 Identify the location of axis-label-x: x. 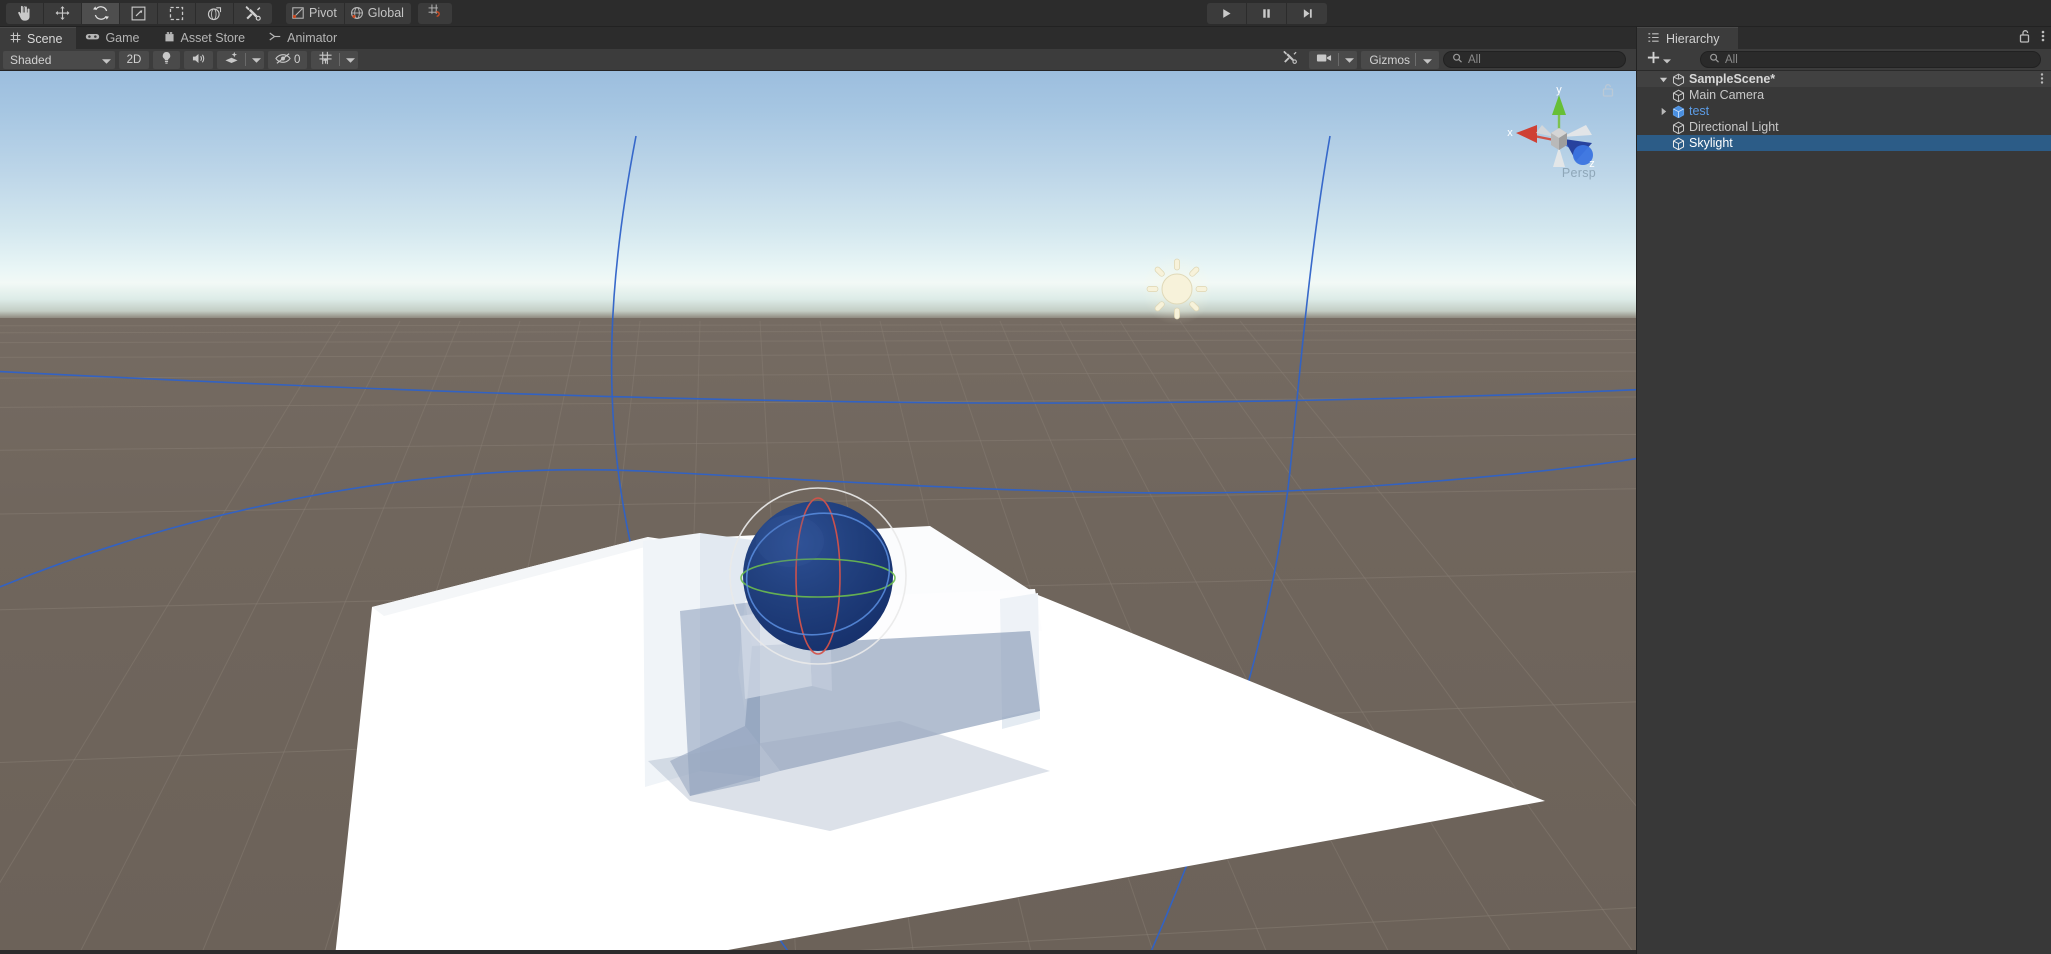
(1510, 133).